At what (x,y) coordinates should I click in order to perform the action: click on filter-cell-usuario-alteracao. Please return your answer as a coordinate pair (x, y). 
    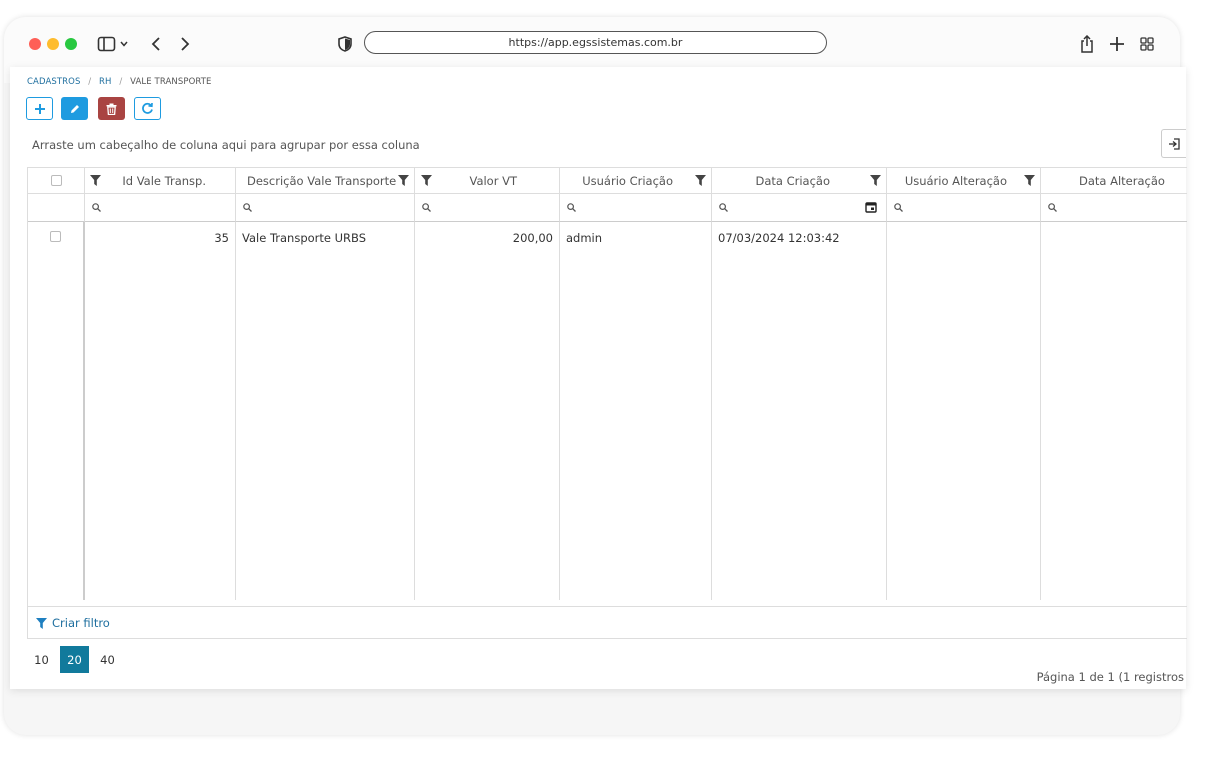
    Looking at the image, I should click on (964, 208).